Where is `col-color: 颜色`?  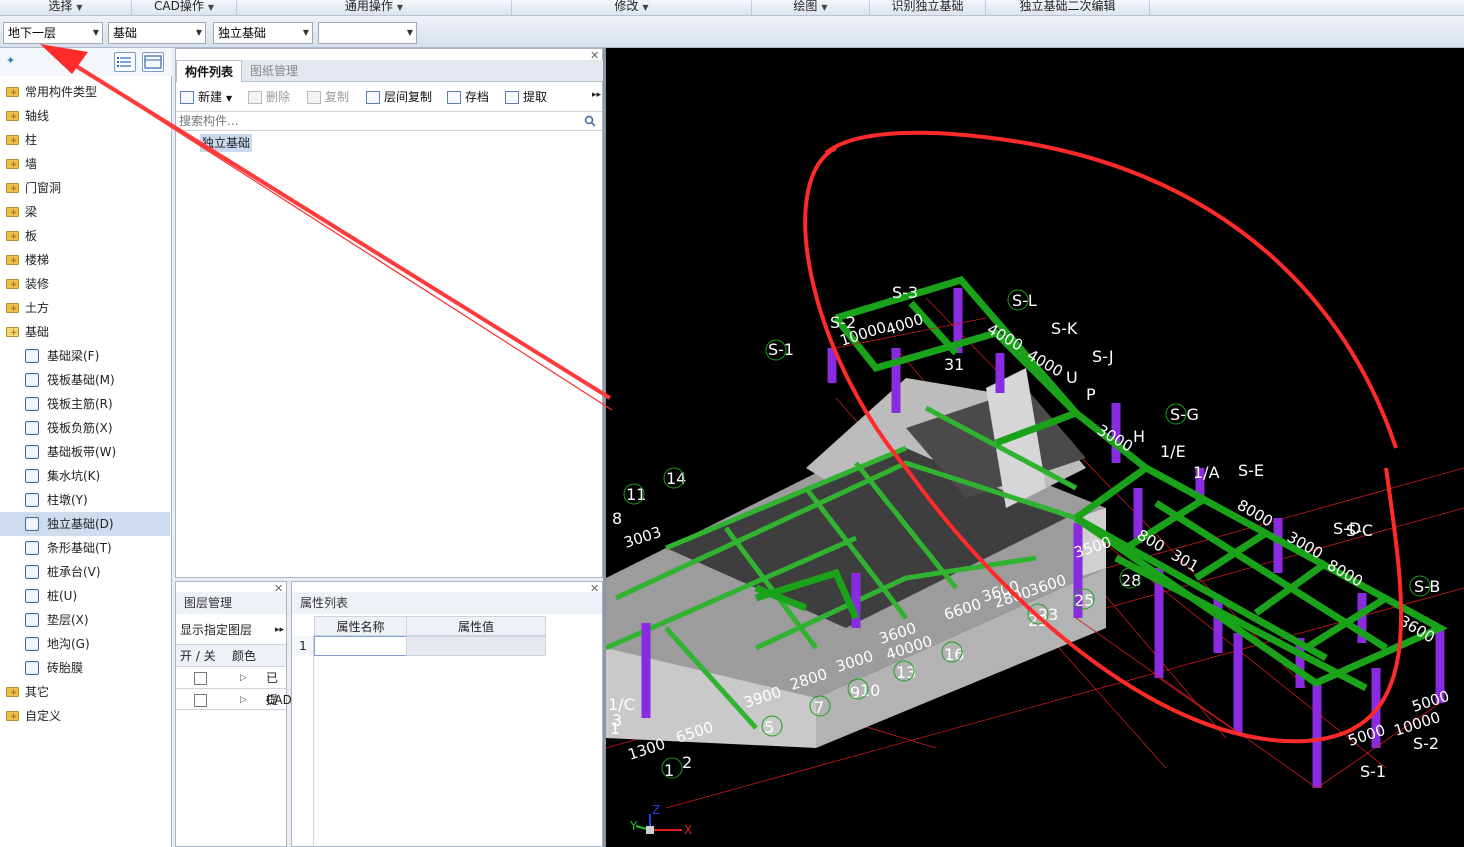 col-color: 颜色 is located at coordinates (244, 656).